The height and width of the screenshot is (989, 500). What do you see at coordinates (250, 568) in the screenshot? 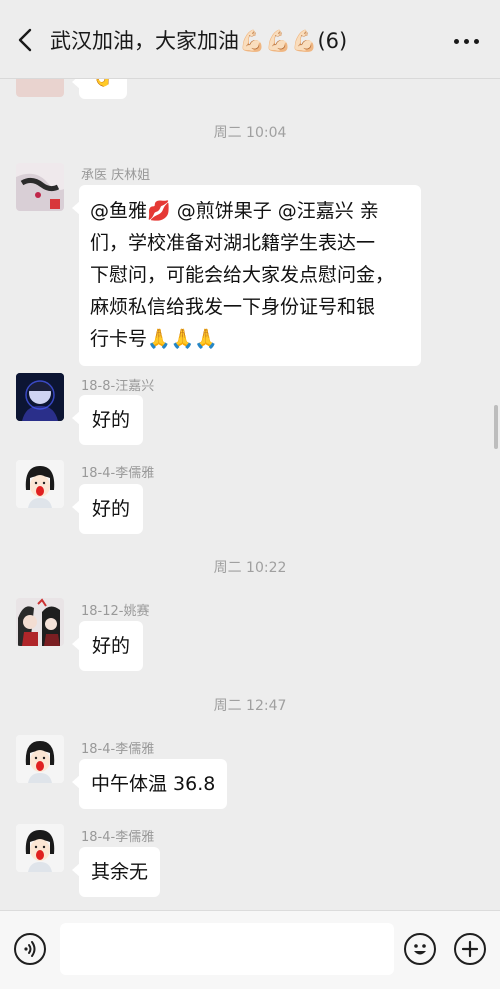
I see `timestamp: 周二 10:22` at bounding box center [250, 568].